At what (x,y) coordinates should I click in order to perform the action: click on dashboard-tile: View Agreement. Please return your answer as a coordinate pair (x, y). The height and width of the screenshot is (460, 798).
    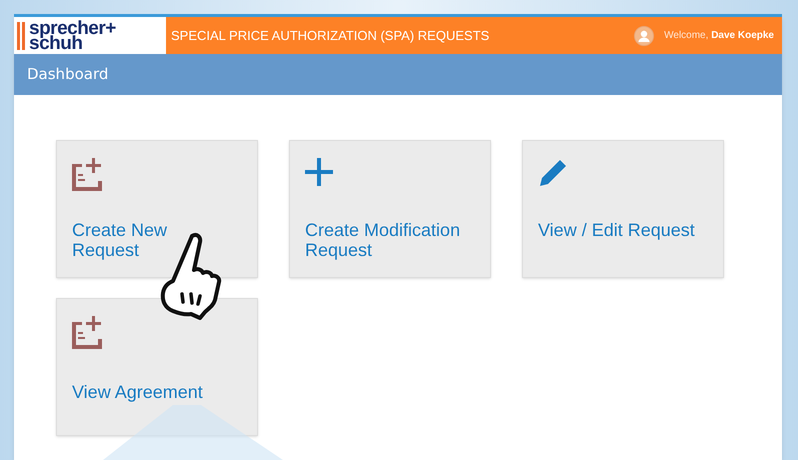
    Looking at the image, I should click on (157, 367).